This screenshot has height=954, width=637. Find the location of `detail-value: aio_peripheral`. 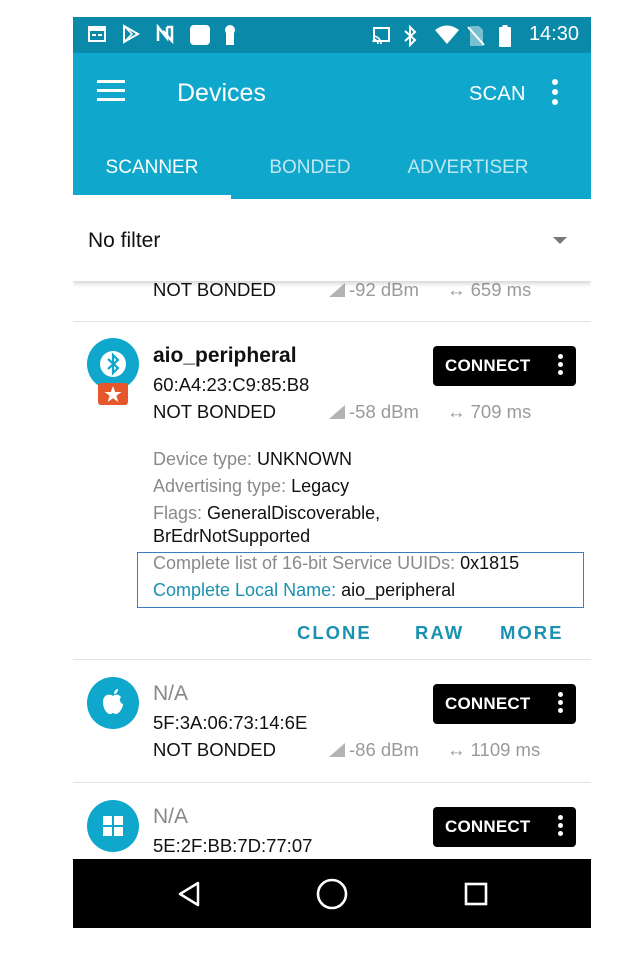

detail-value: aio_peripheral is located at coordinates (398, 590).